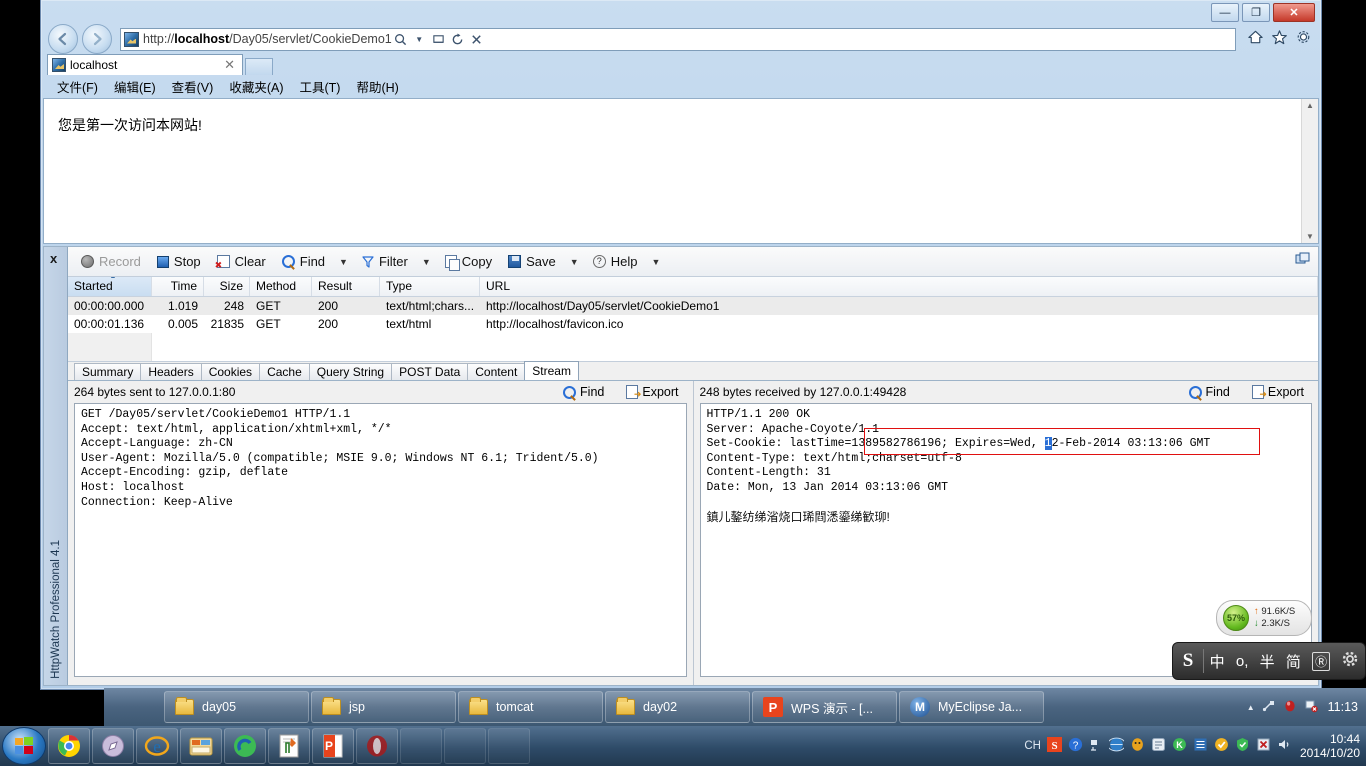 The height and width of the screenshot is (766, 1366). What do you see at coordinates (1096, 746) in the screenshot?
I see `network-tray-icon` at bounding box center [1096, 746].